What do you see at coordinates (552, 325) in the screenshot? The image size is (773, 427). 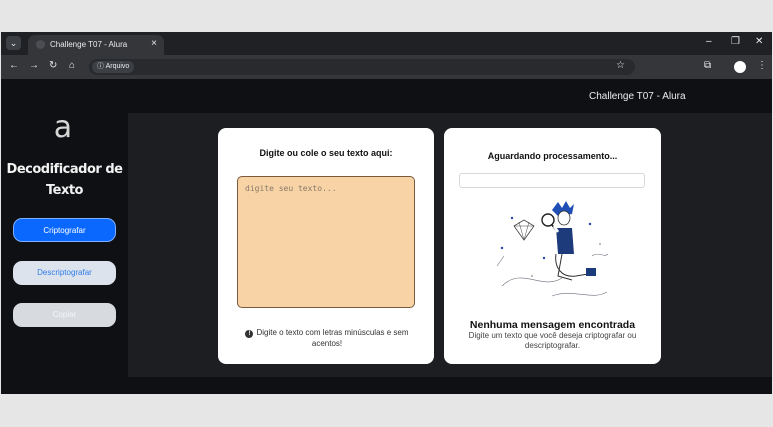 I see `empty-state-title: Nenhuma mensagem encontrada` at bounding box center [552, 325].